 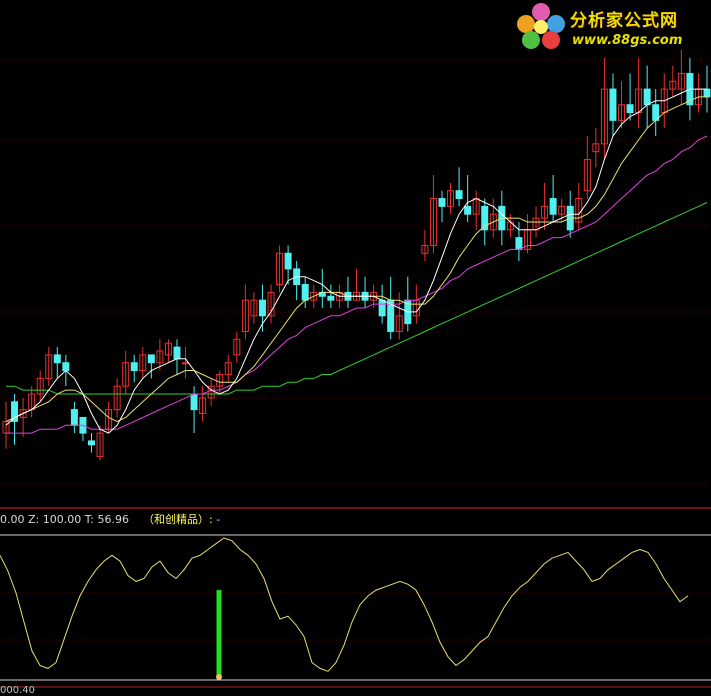 I want to click on watermark-logo: 分析家公式网 www.88gs.com, so click(x=611, y=28).